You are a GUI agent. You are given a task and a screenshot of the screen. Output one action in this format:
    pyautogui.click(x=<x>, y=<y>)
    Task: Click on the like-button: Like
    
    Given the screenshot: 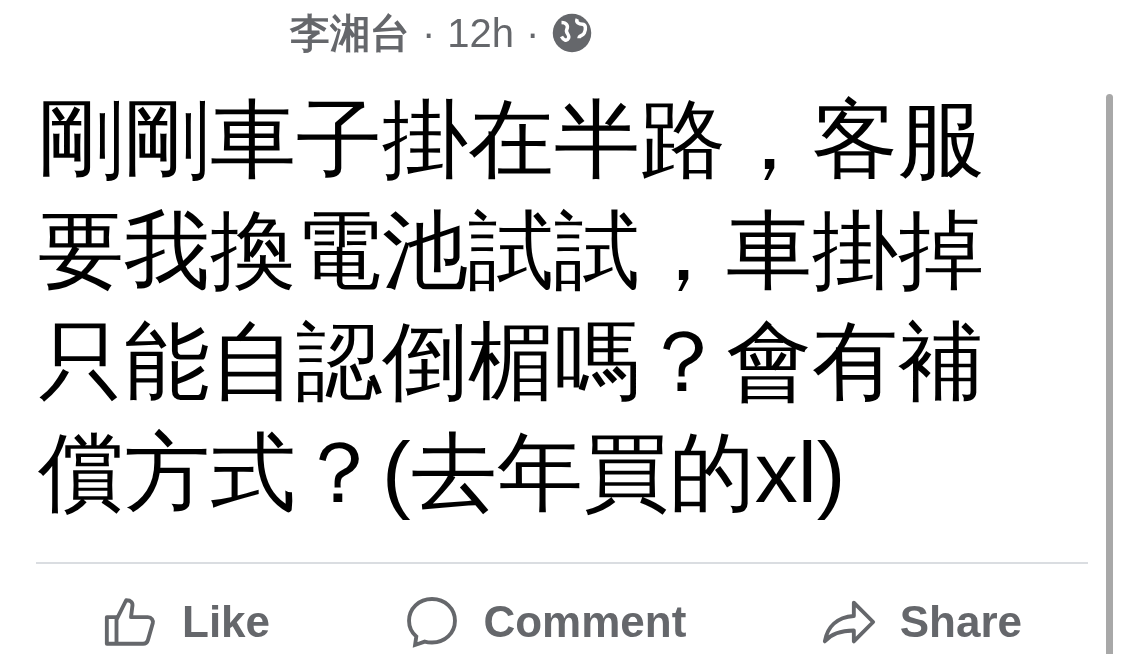 What is the action you would take?
    pyautogui.click(x=186, y=621)
    